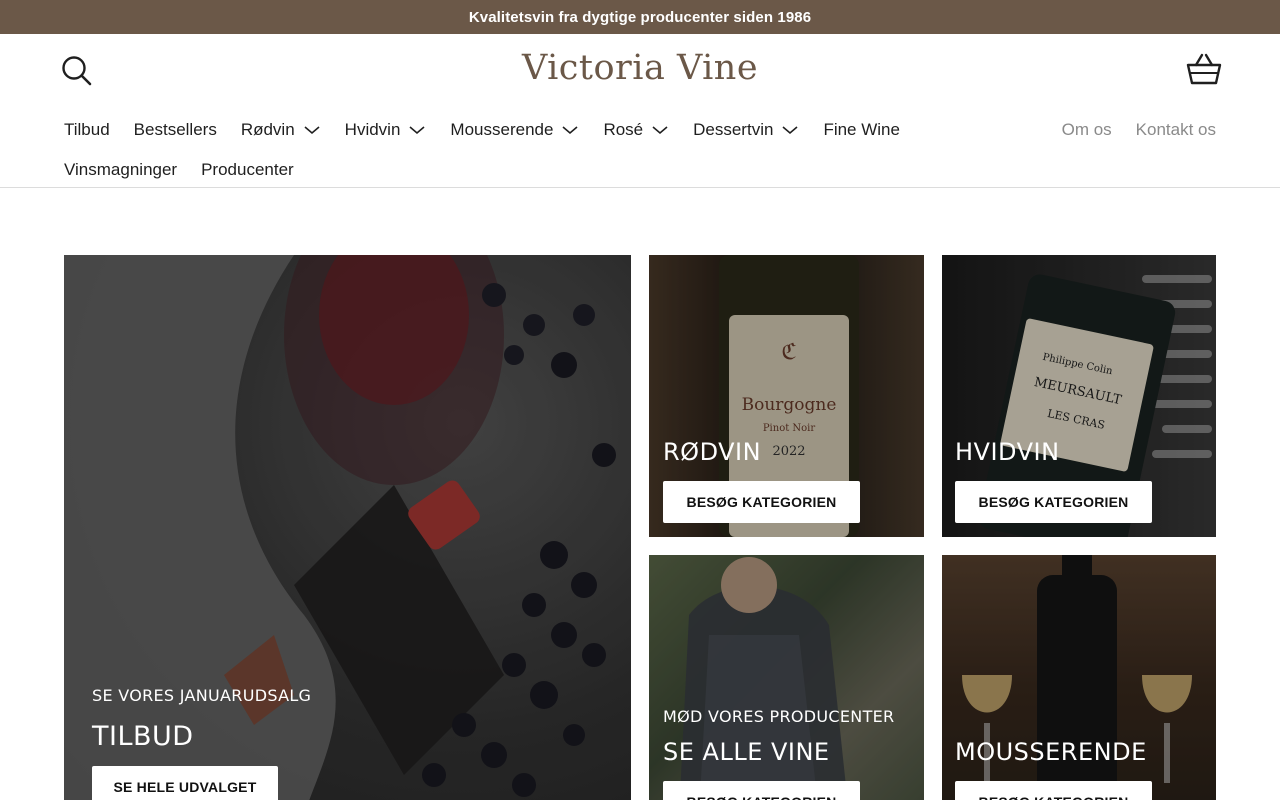  I want to click on nav-row-2: Vinsmagninger Producenter, so click(499, 170).